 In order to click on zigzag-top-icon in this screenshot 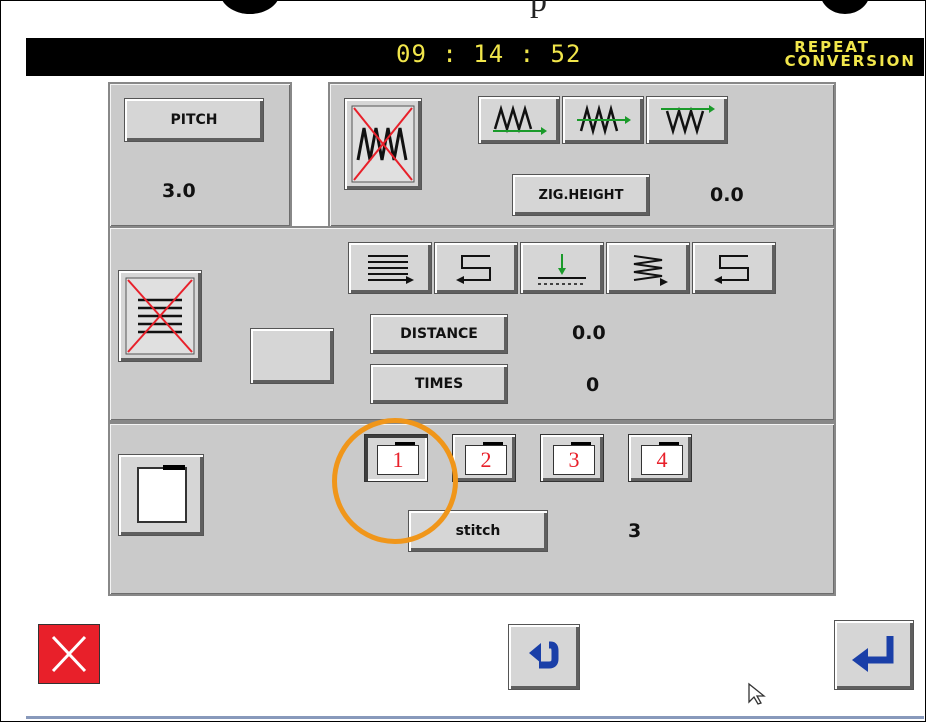, I will do `click(688, 120)`.